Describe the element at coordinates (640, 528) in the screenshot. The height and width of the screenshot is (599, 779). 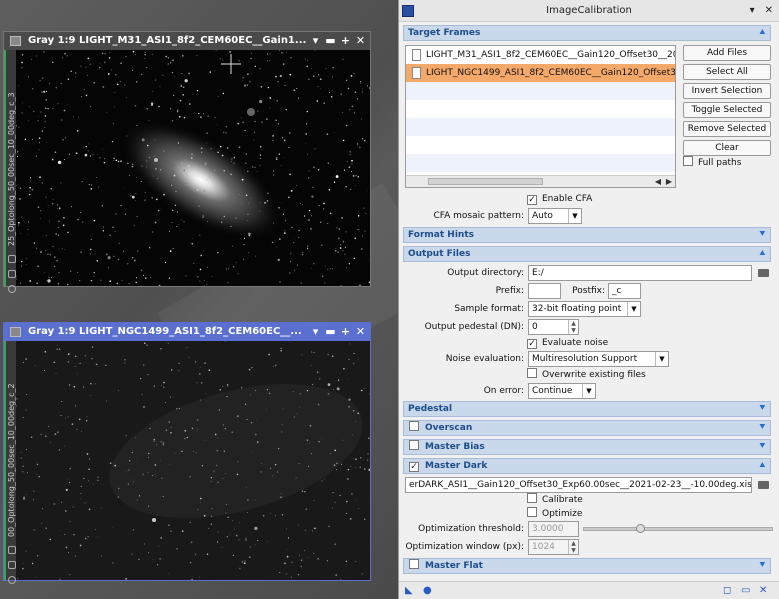
I see `slider-handle` at that location.